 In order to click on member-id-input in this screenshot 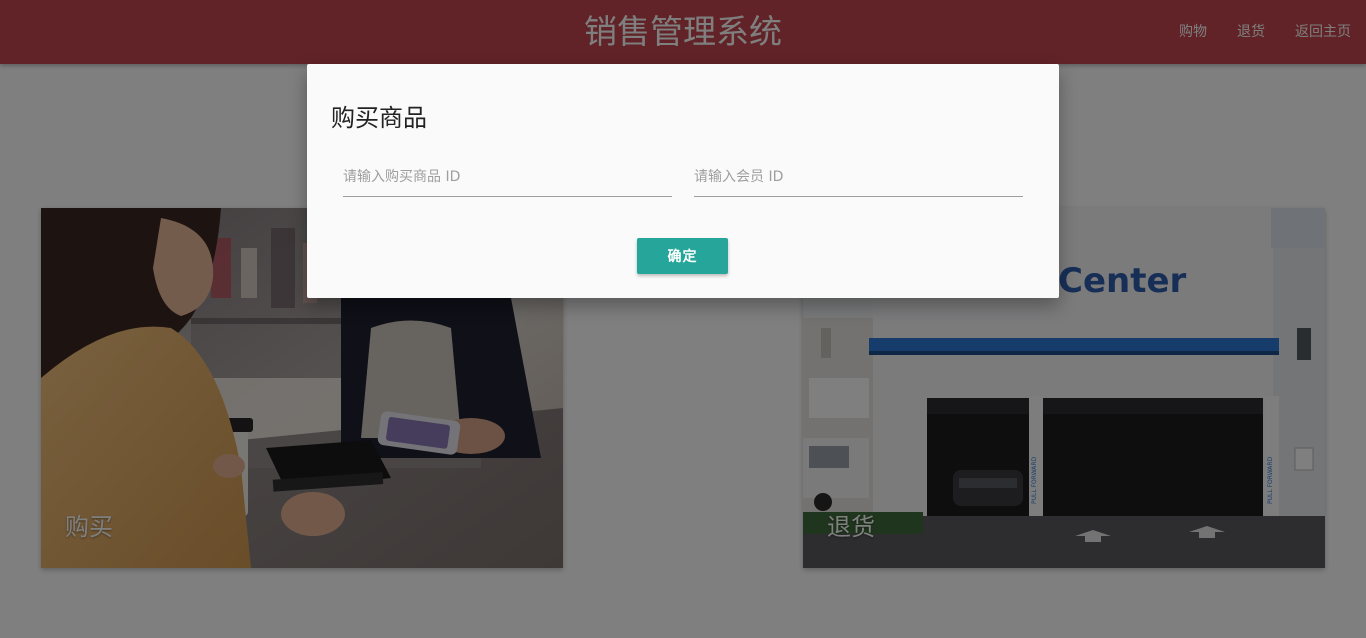, I will do `click(858, 177)`.